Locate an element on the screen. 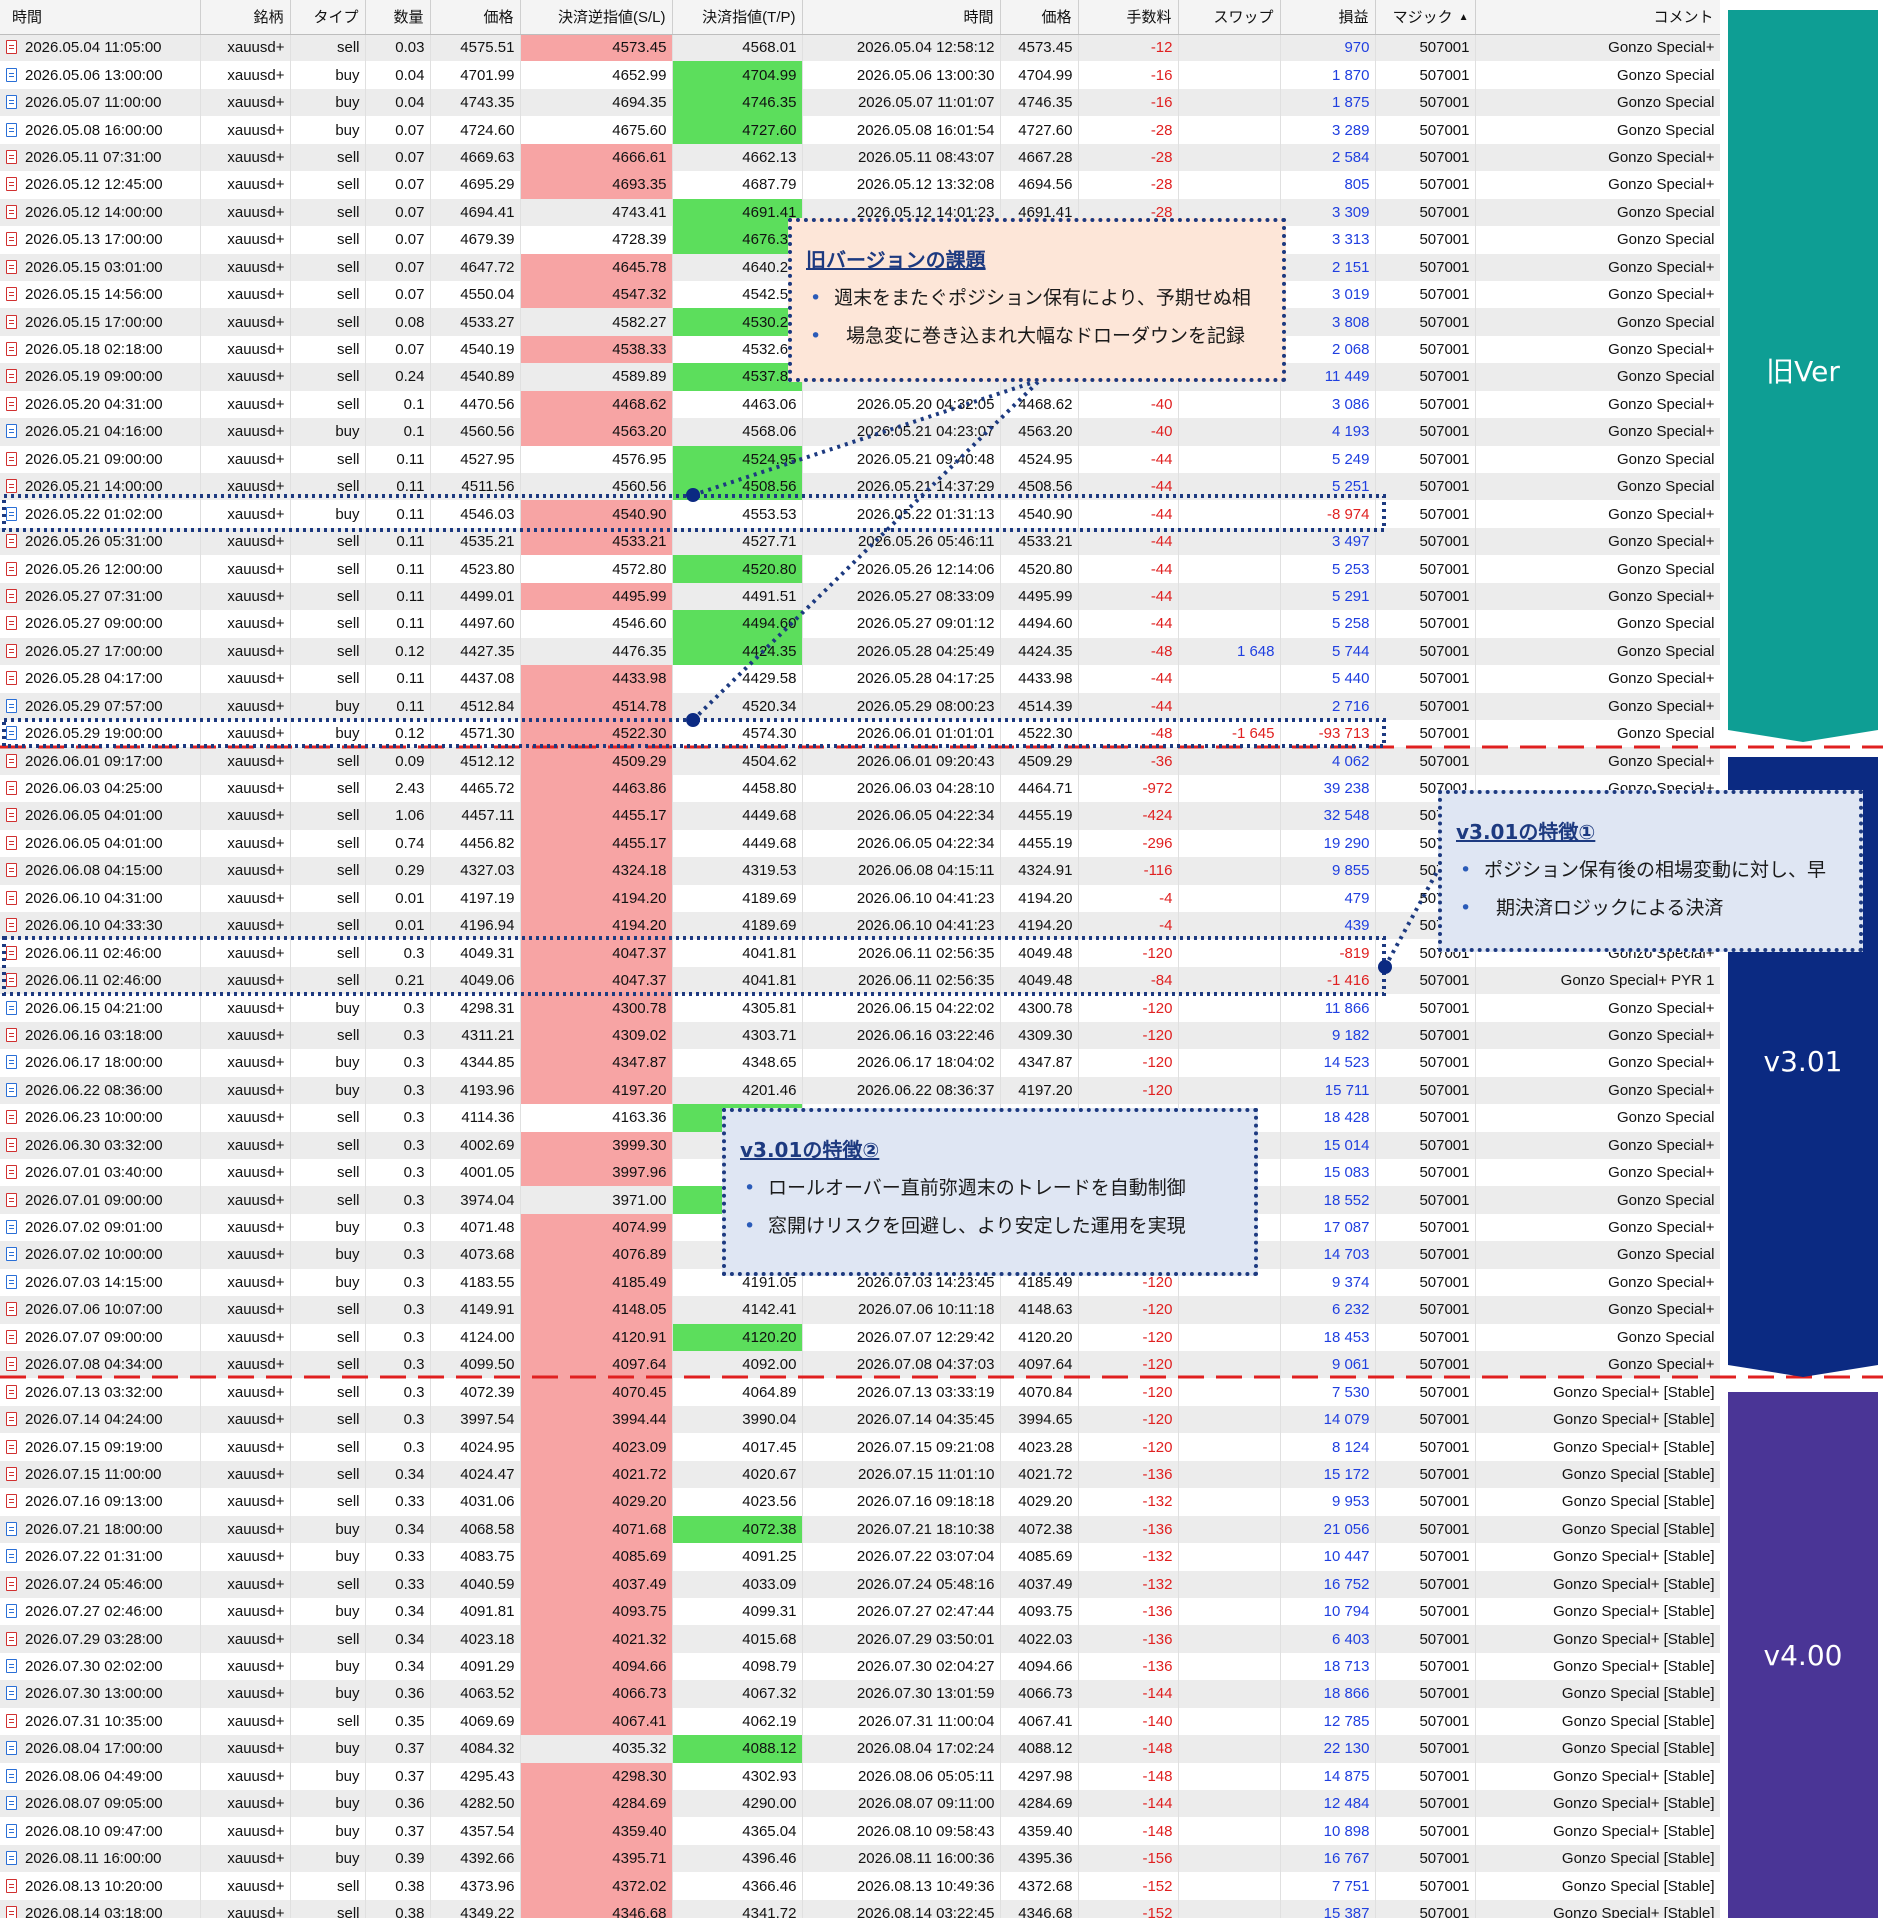 The image size is (1883, 1918). callout-v301a-title: v3.01の特徴① is located at coordinates (1526, 832).